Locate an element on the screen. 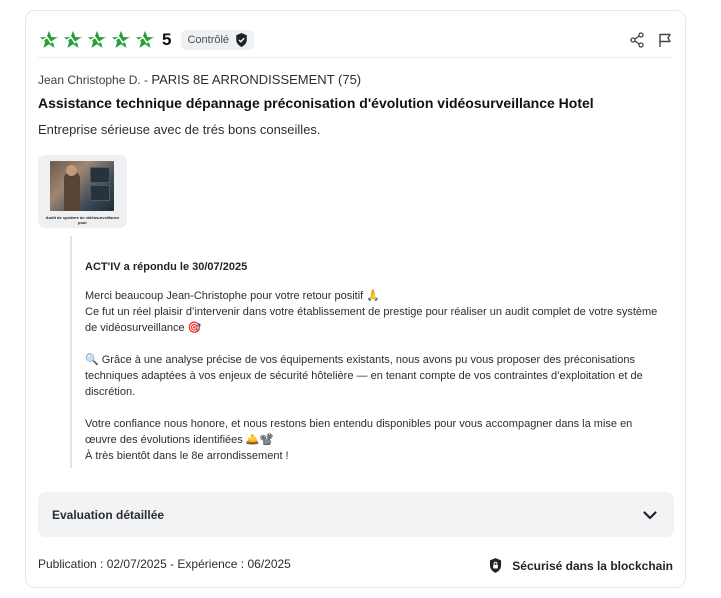 The width and height of the screenshot is (721, 598). author-location: PARIS 8E ARRONDISSEMENT (75) is located at coordinates (256, 79).